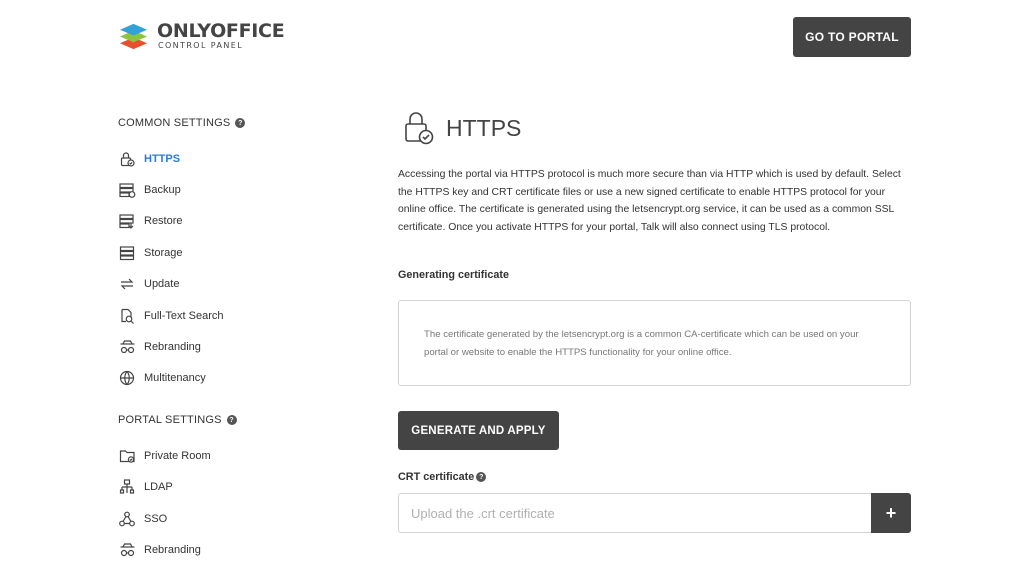  I want to click on sidebar-item-sso: SSO, so click(238, 518).